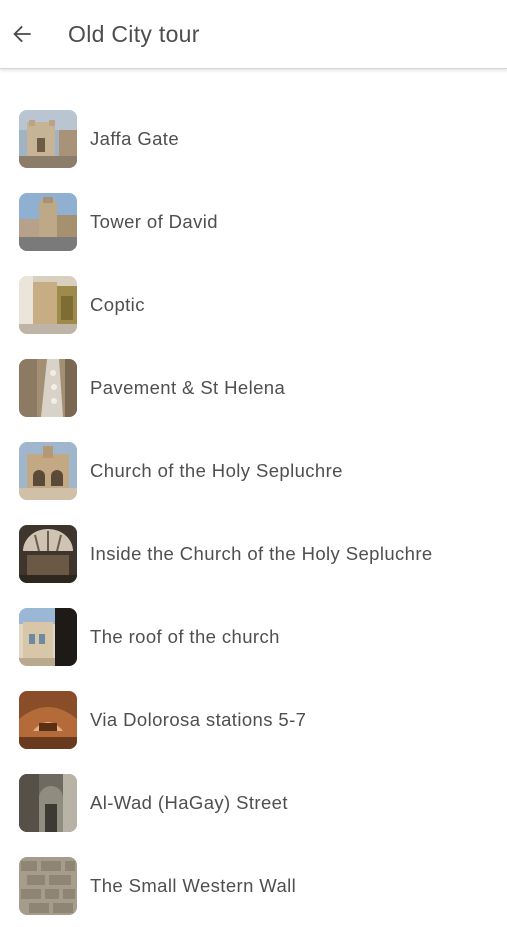 This screenshot has width=507, height=927. I want to click on jaffa-gate-photo, so click(48, 138).